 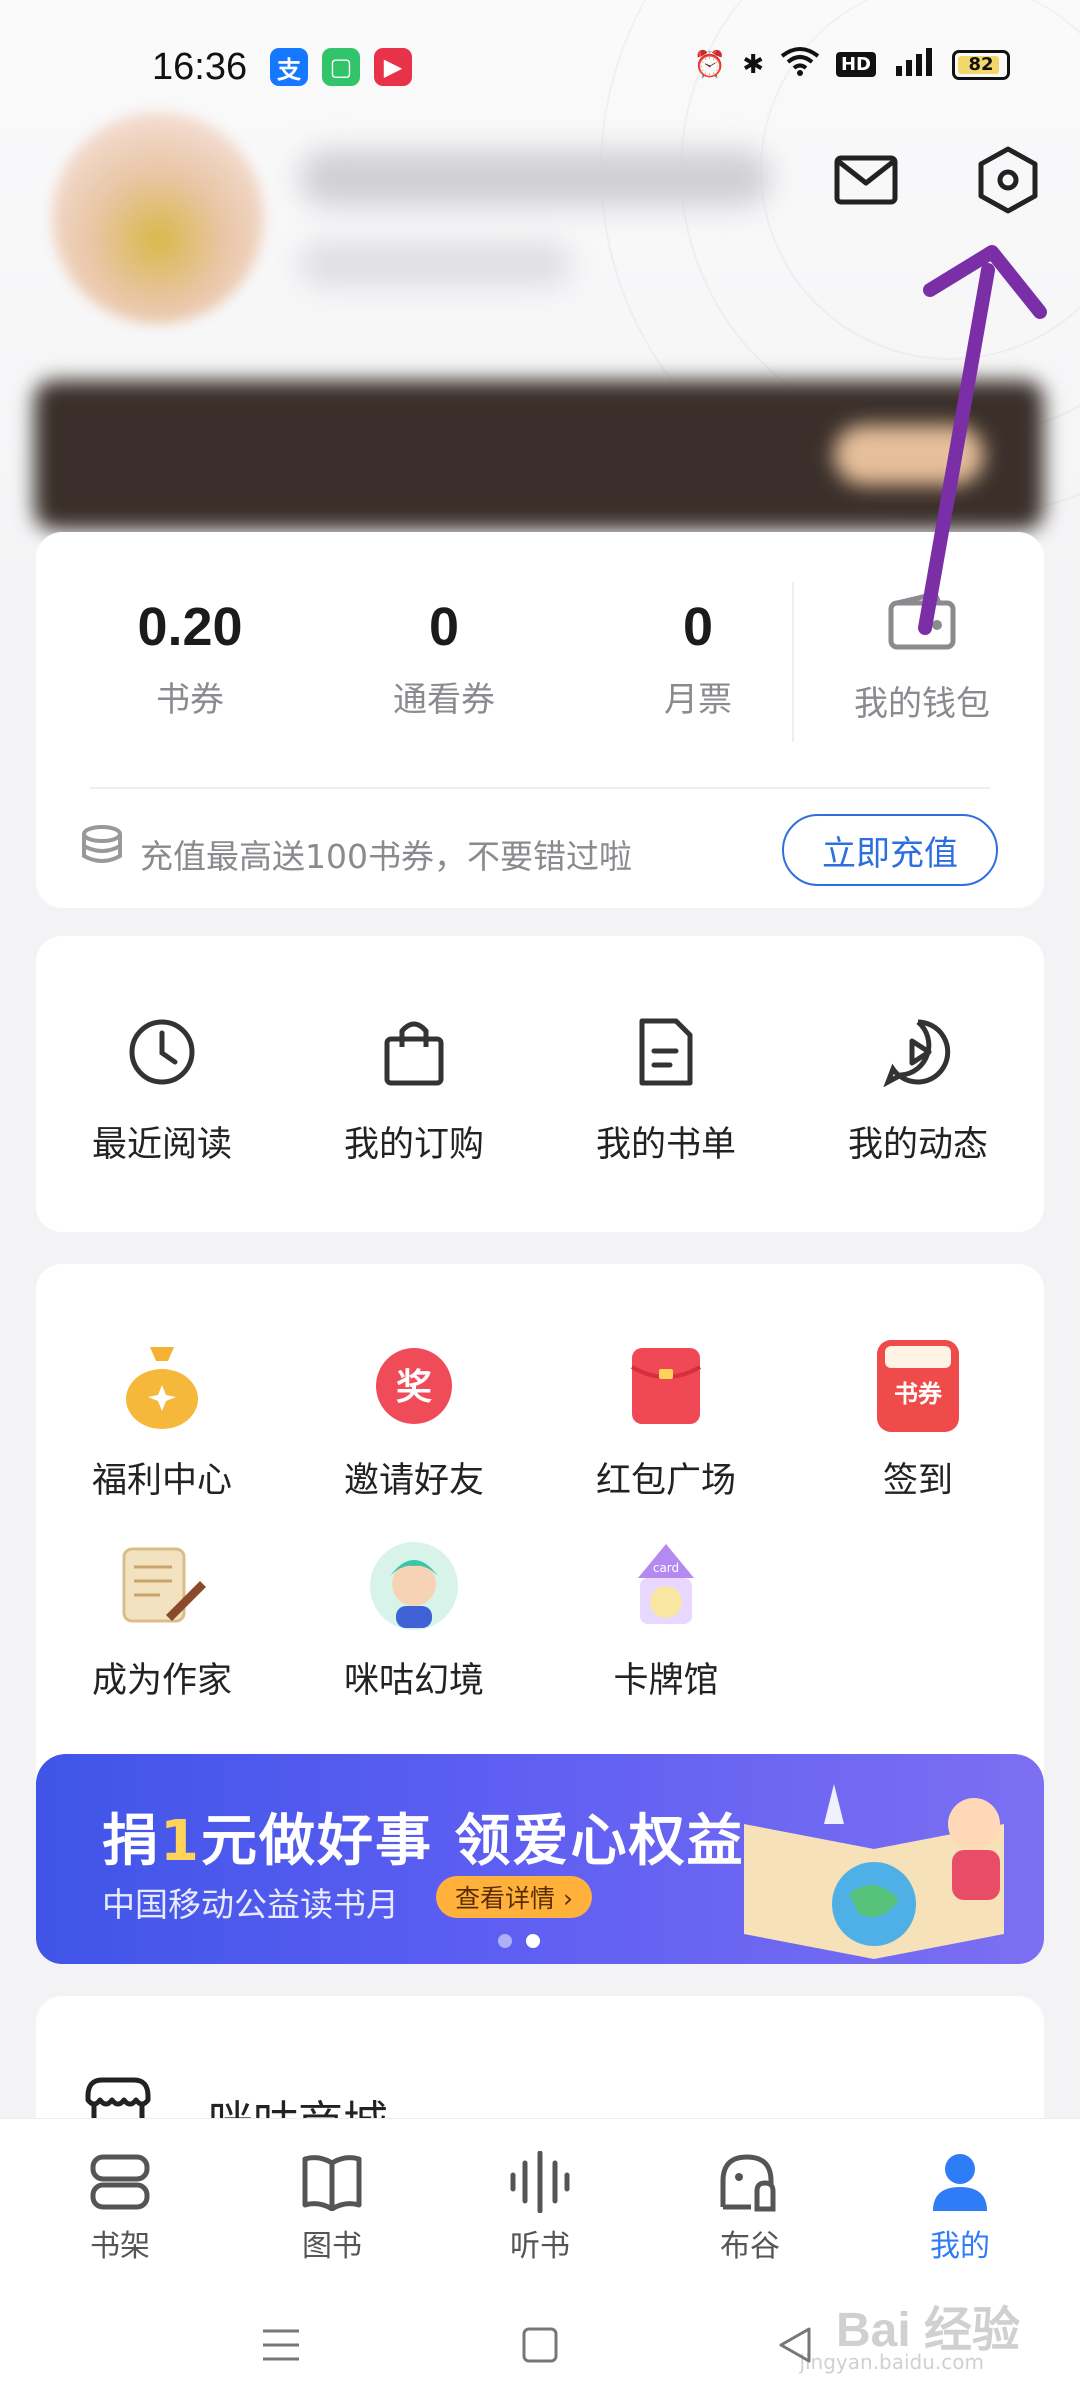 I want to click on award-badge-text: 奖, so click(x=414, y=1387).